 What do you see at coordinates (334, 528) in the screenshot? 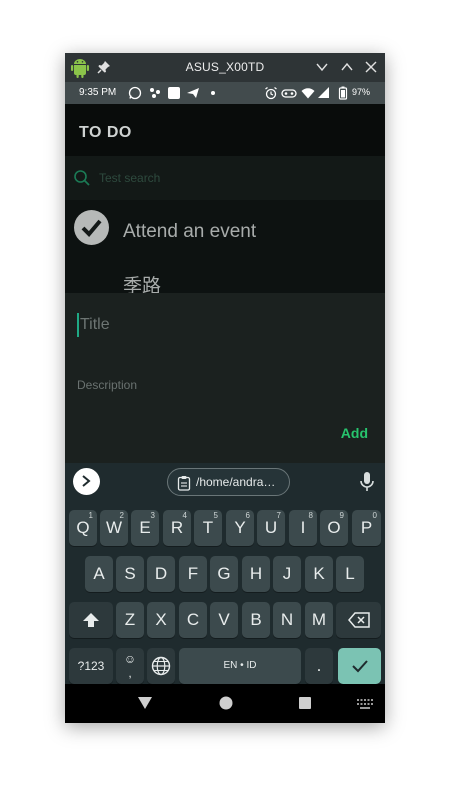
I see `key-o: O9` at bounding box center [334, 528].